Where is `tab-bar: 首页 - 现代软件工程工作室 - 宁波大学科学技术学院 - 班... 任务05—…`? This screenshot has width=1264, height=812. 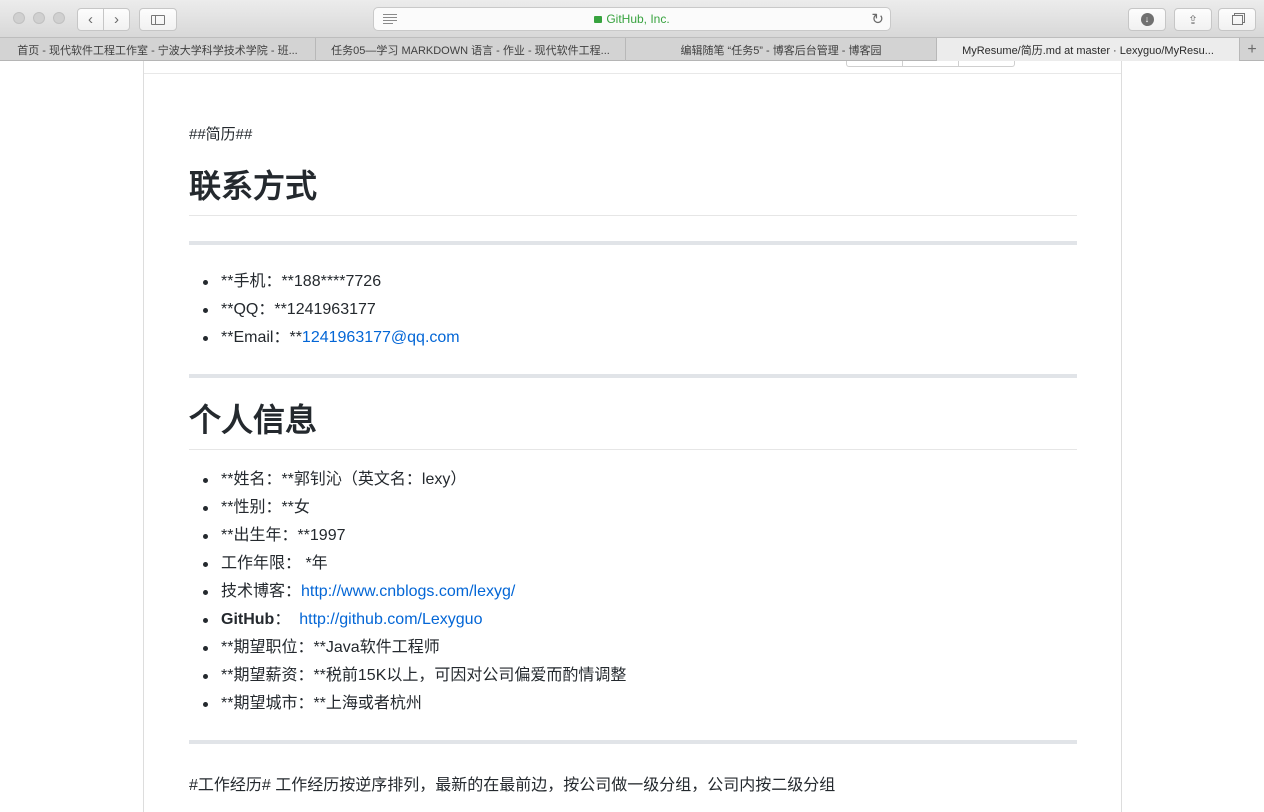 tab-bar: 首页 - 现代软件工程工作室 - 宁波大学科学技术学院 - 班... 任务05—… is located at coordinates (632, 49).